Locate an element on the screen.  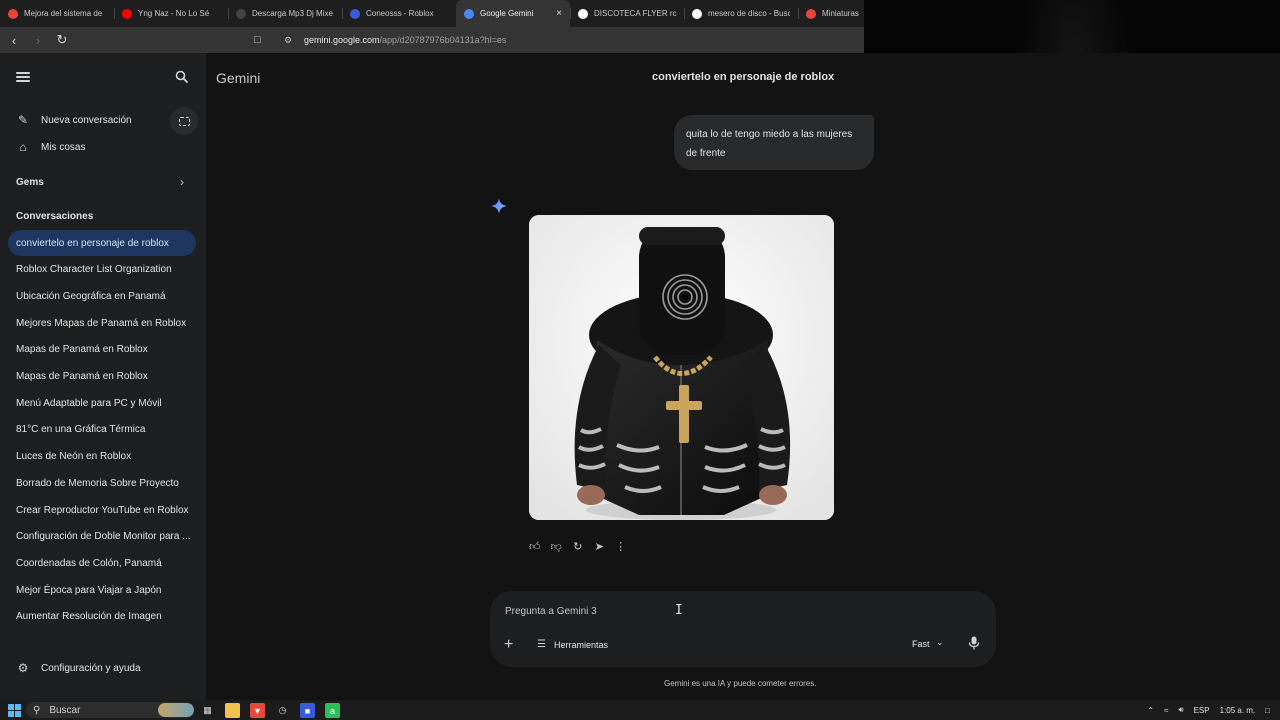
generated-image is located at coordinates (681, 367).